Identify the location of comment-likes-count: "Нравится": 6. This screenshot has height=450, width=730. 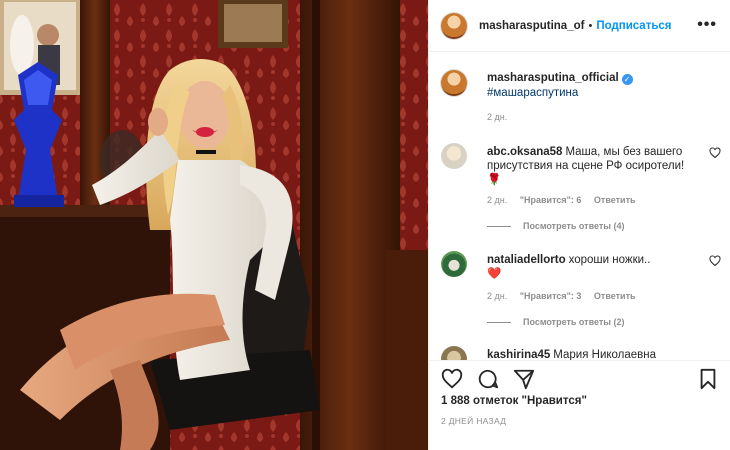
(551, 200).